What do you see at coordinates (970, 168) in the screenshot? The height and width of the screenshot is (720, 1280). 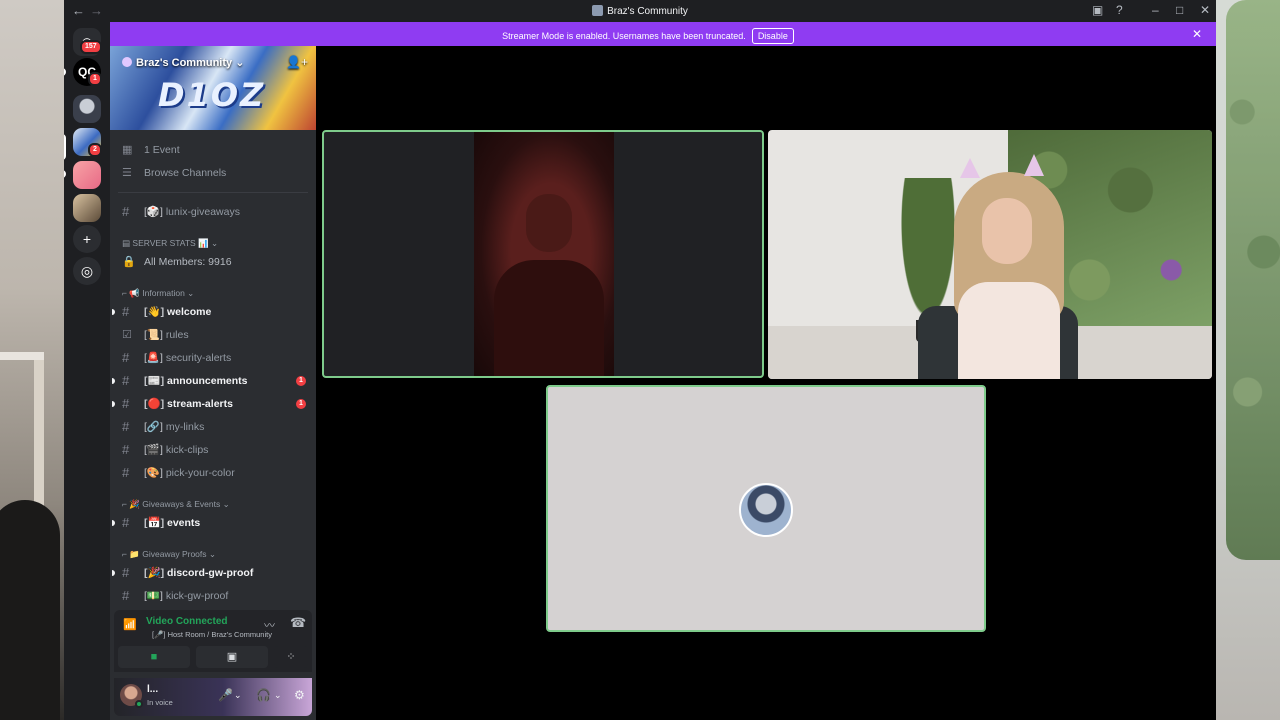 I see `cat-ear-headset-left` at bounding box center [970, 168].